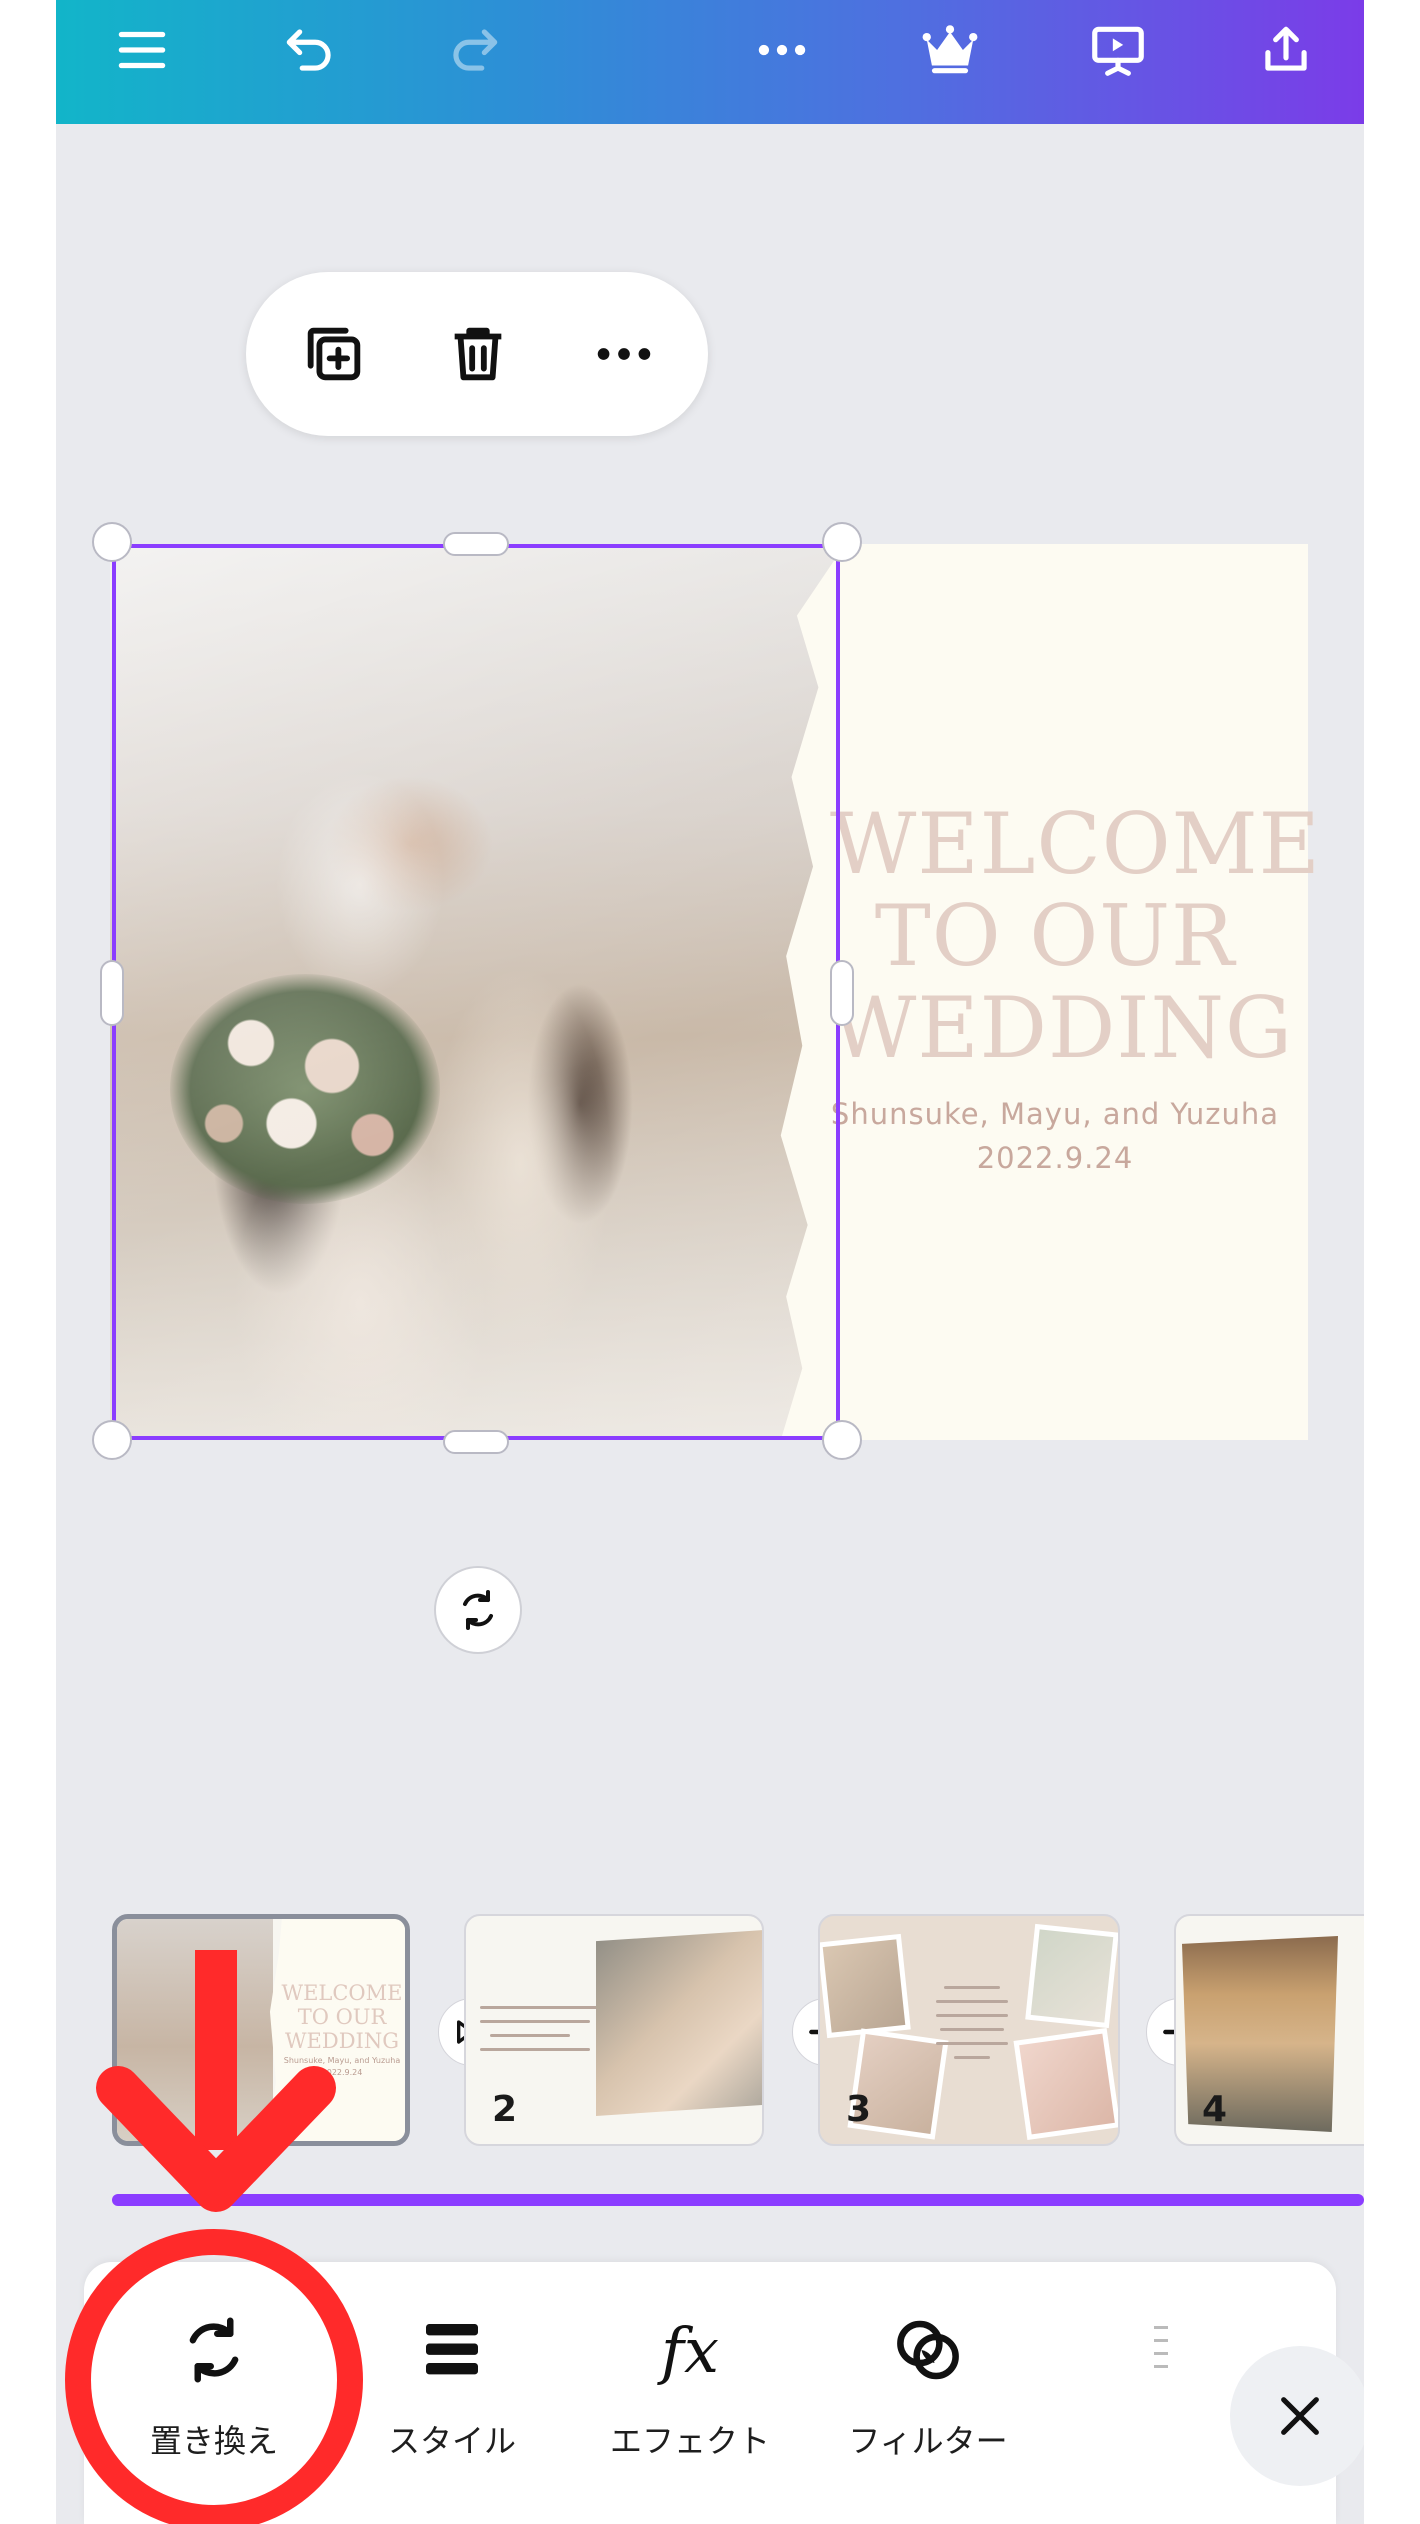 This screenshot has height=2524, width=1420. Describe the element at coordinates (474, 50) in the screenshot. I see `redo-icon` at that location.